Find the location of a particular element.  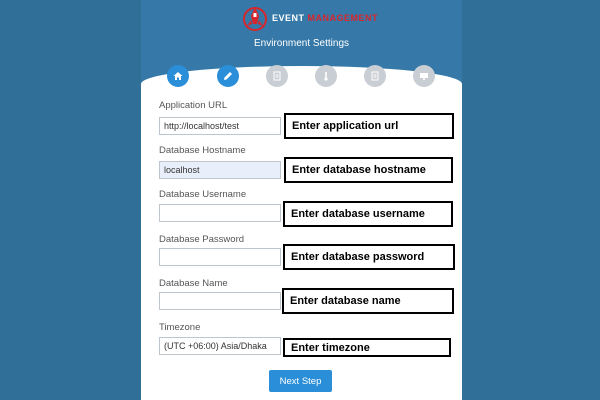

step-thermometer is located at coordinates (326, 76).